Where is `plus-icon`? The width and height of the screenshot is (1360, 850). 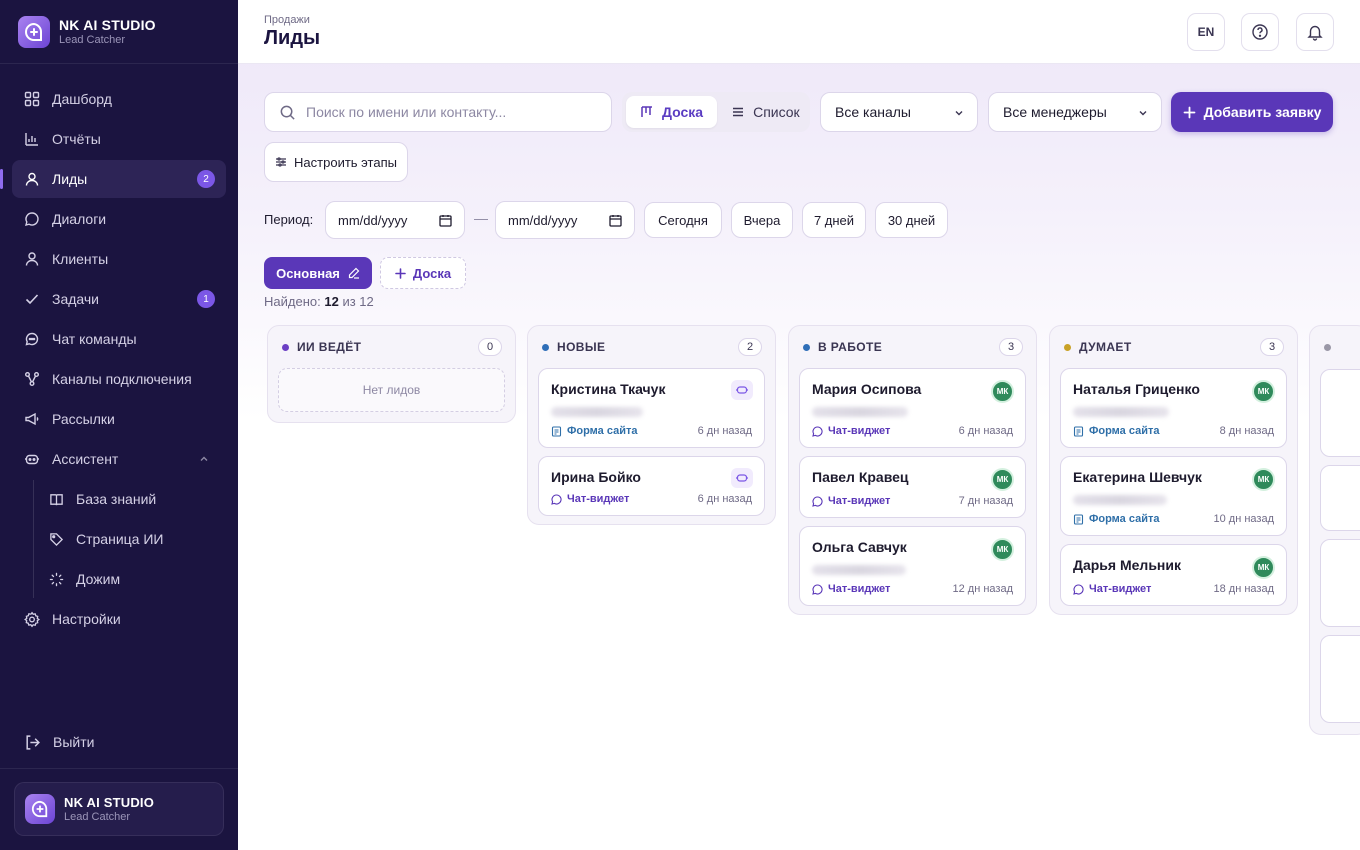
plus-icon is located at coordinates (1189, 112).